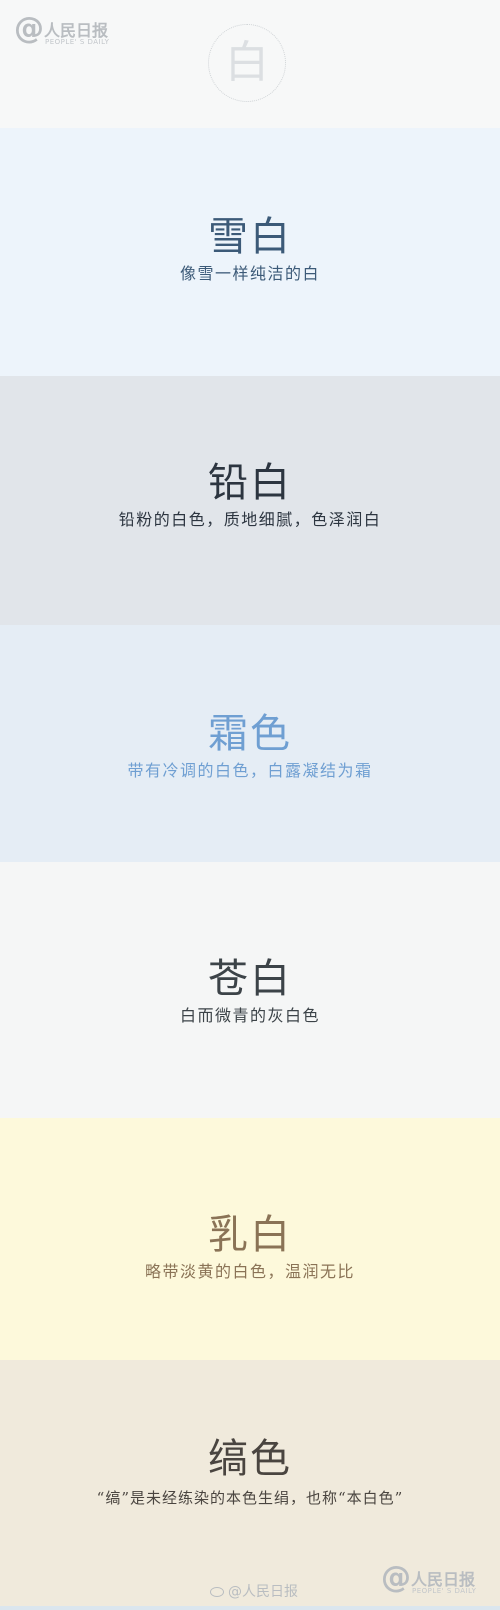 Image resolution: width=500 pixels, height=1610 pixels. Describe the element at coordinates (250, 734) in the screenshot. I see `section-title: 霜色` at that location.